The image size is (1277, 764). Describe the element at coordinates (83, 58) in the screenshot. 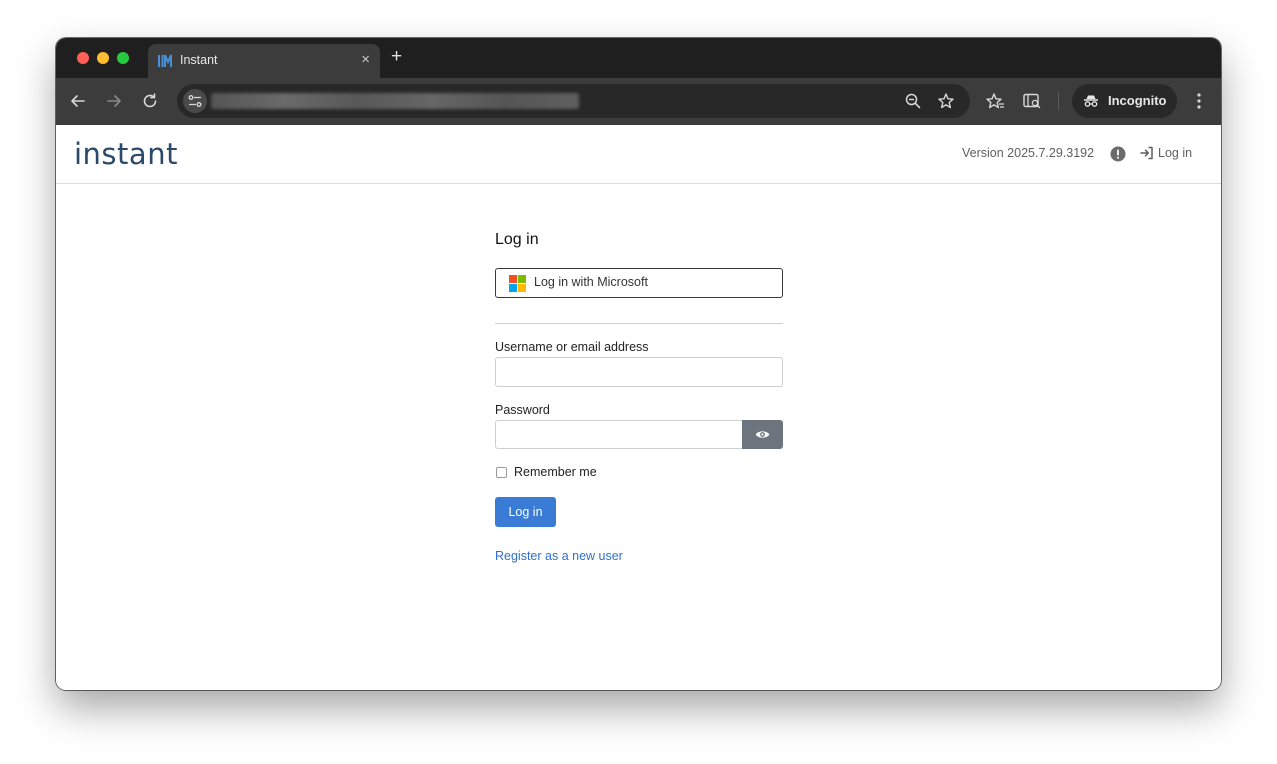

I see `close-window-button` at that location.